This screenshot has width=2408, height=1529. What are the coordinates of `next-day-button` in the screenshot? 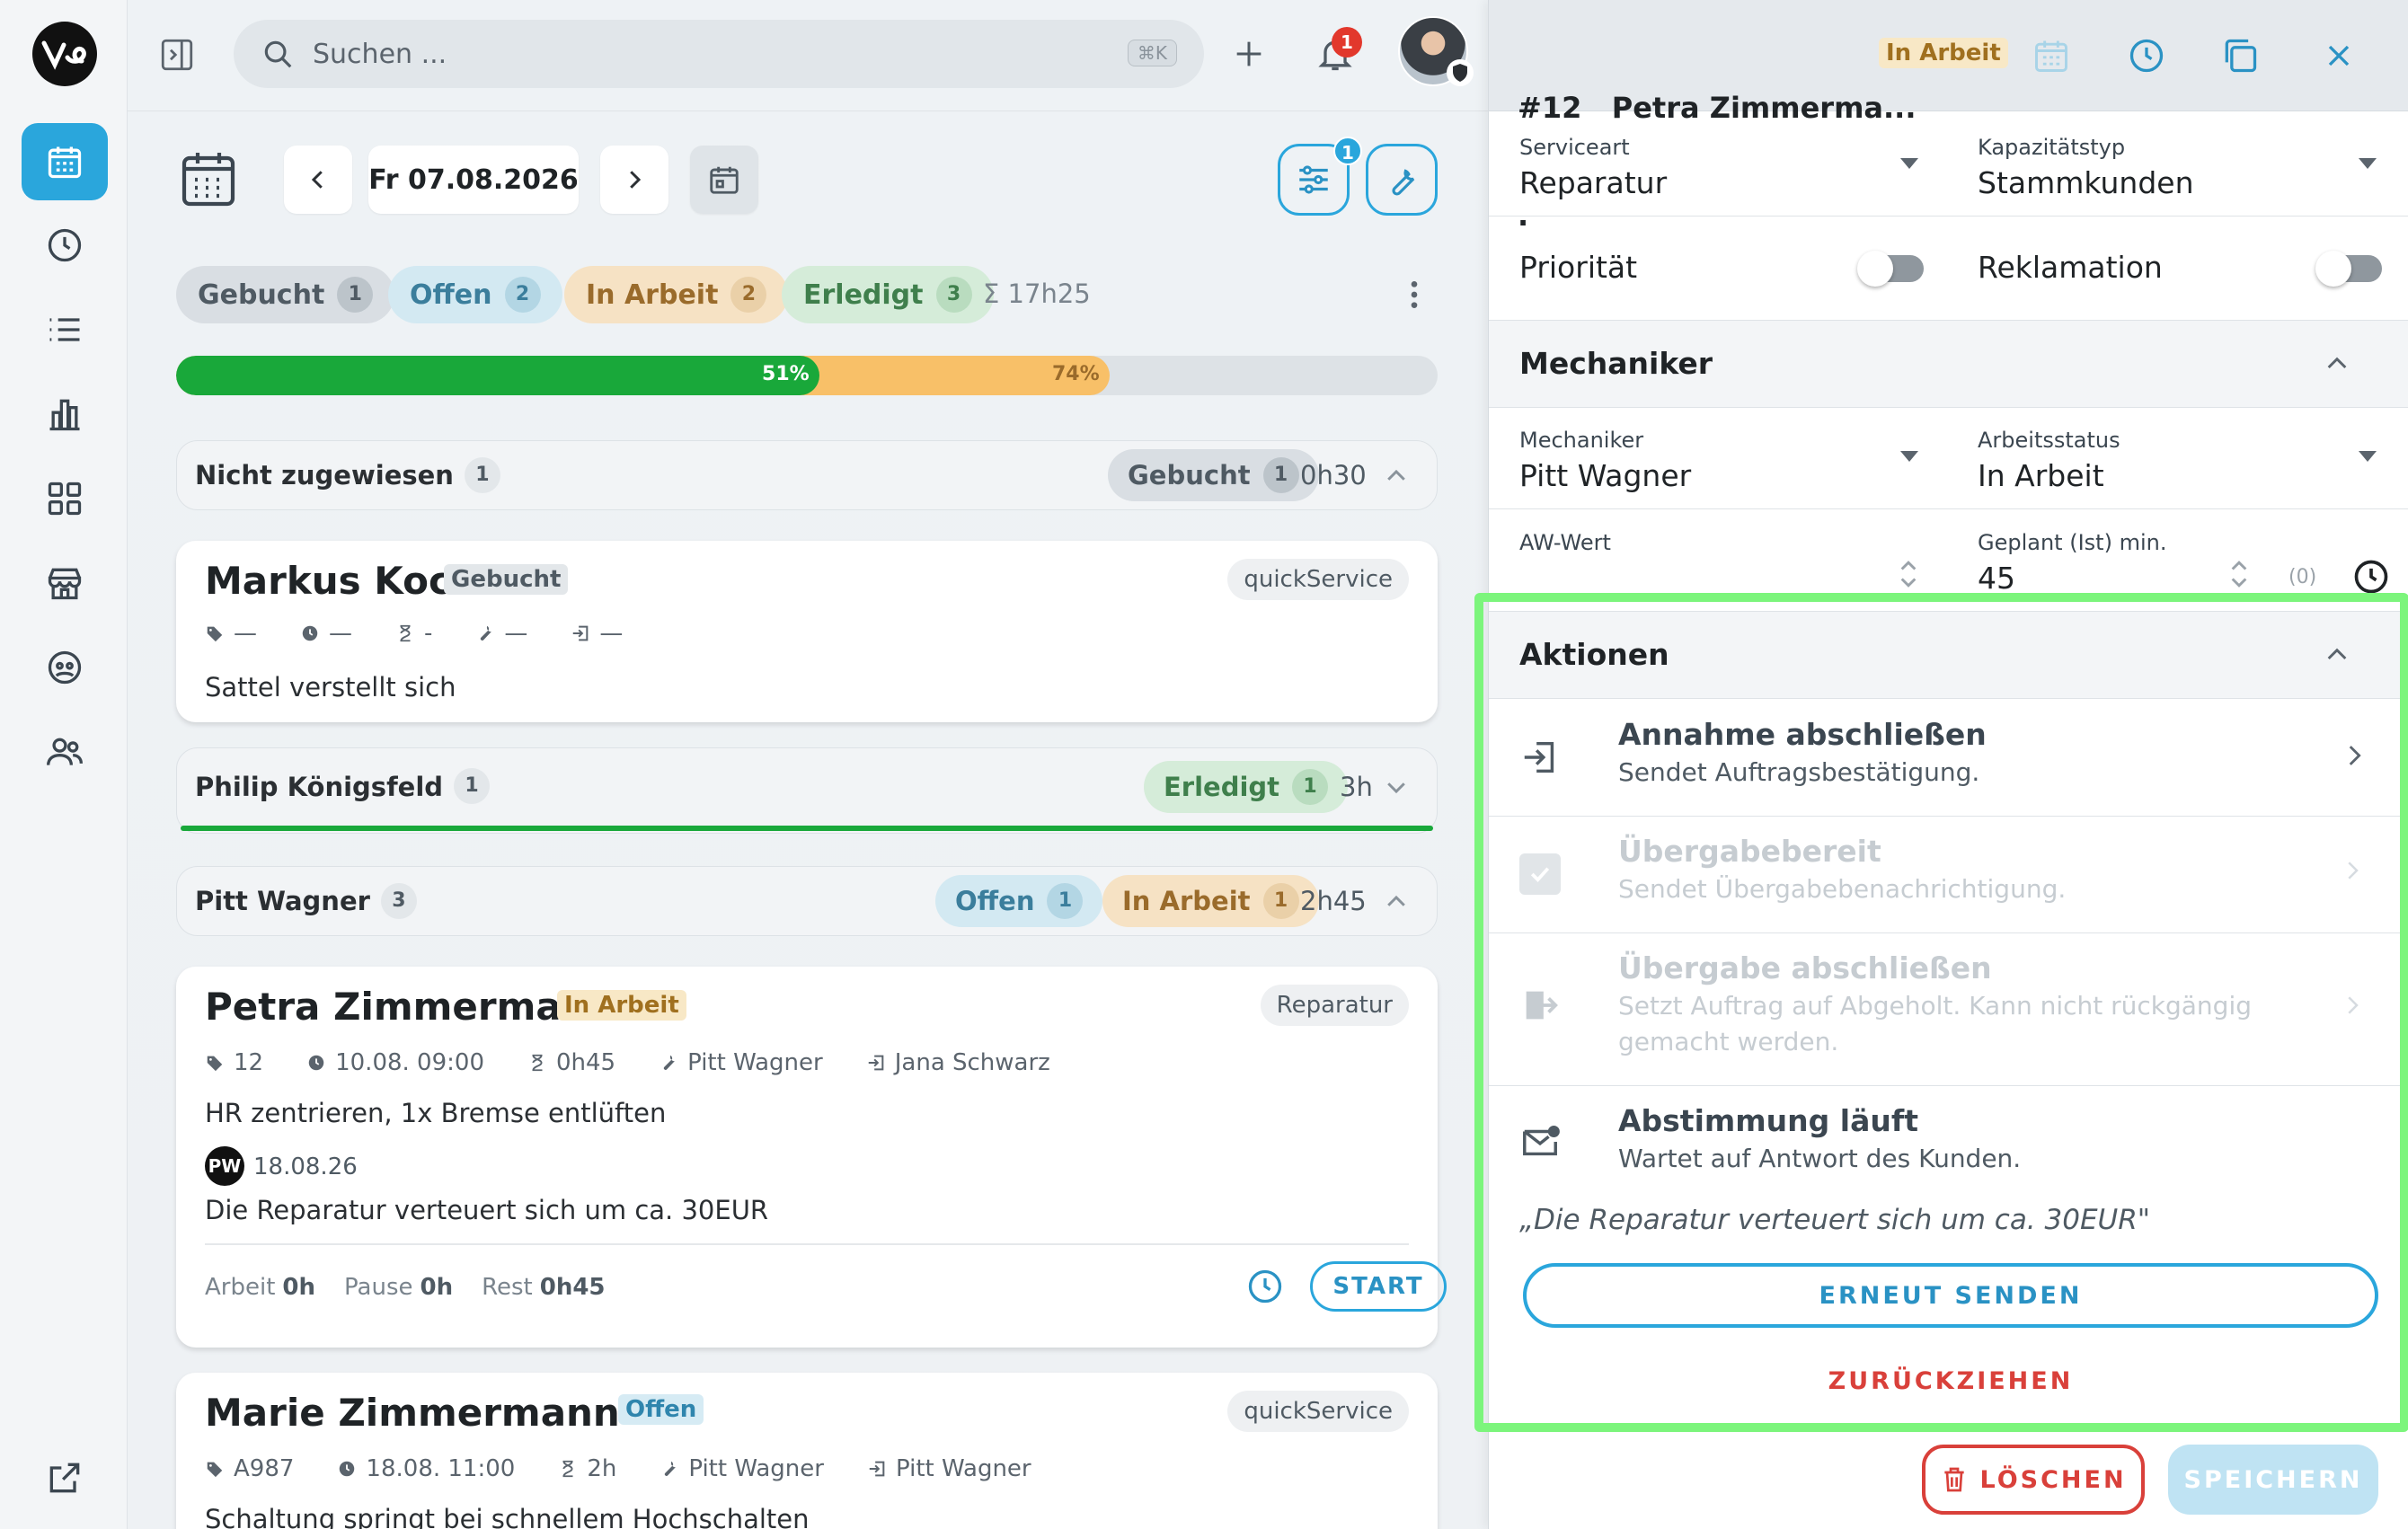 It's located at (634, 180).